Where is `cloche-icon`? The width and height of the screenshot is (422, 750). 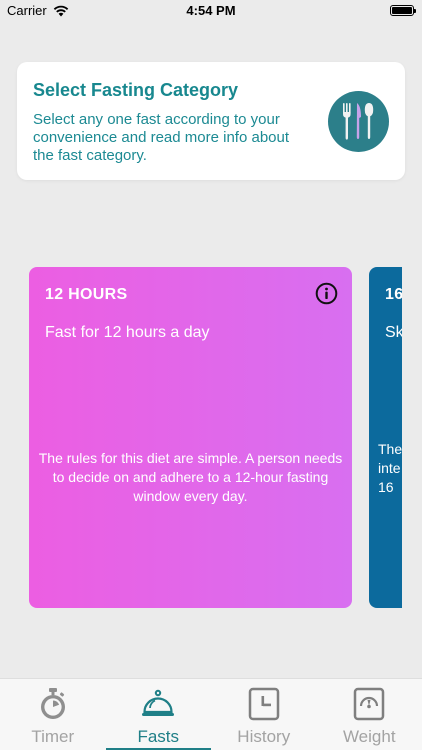
cloche-icon is located at coordinates (158, 702).